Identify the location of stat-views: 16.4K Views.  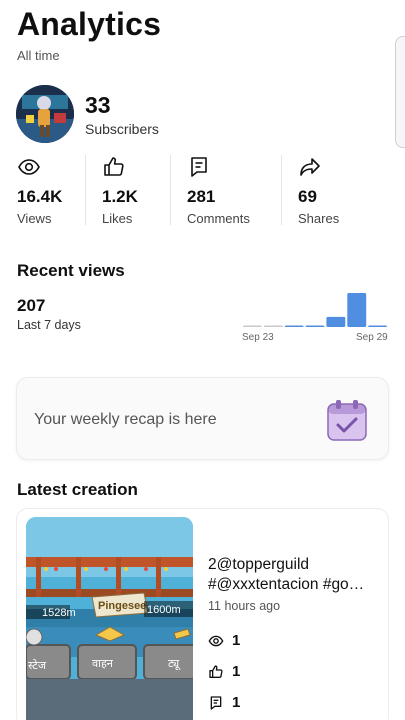
(42, 191).